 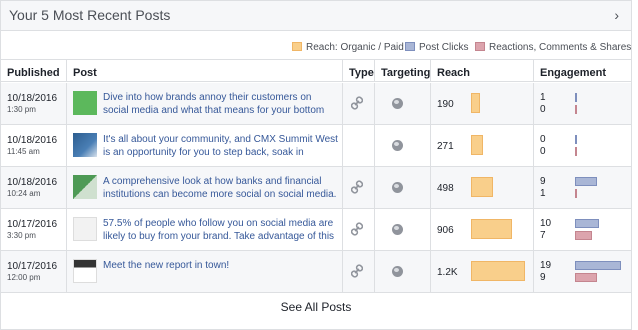 I want to click on reach-cell: 271, so click(x=482, y=146).